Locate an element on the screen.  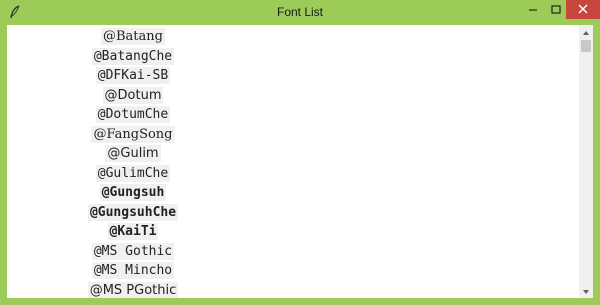
font-item-label: @Batang is located at coordinates (133, 36).